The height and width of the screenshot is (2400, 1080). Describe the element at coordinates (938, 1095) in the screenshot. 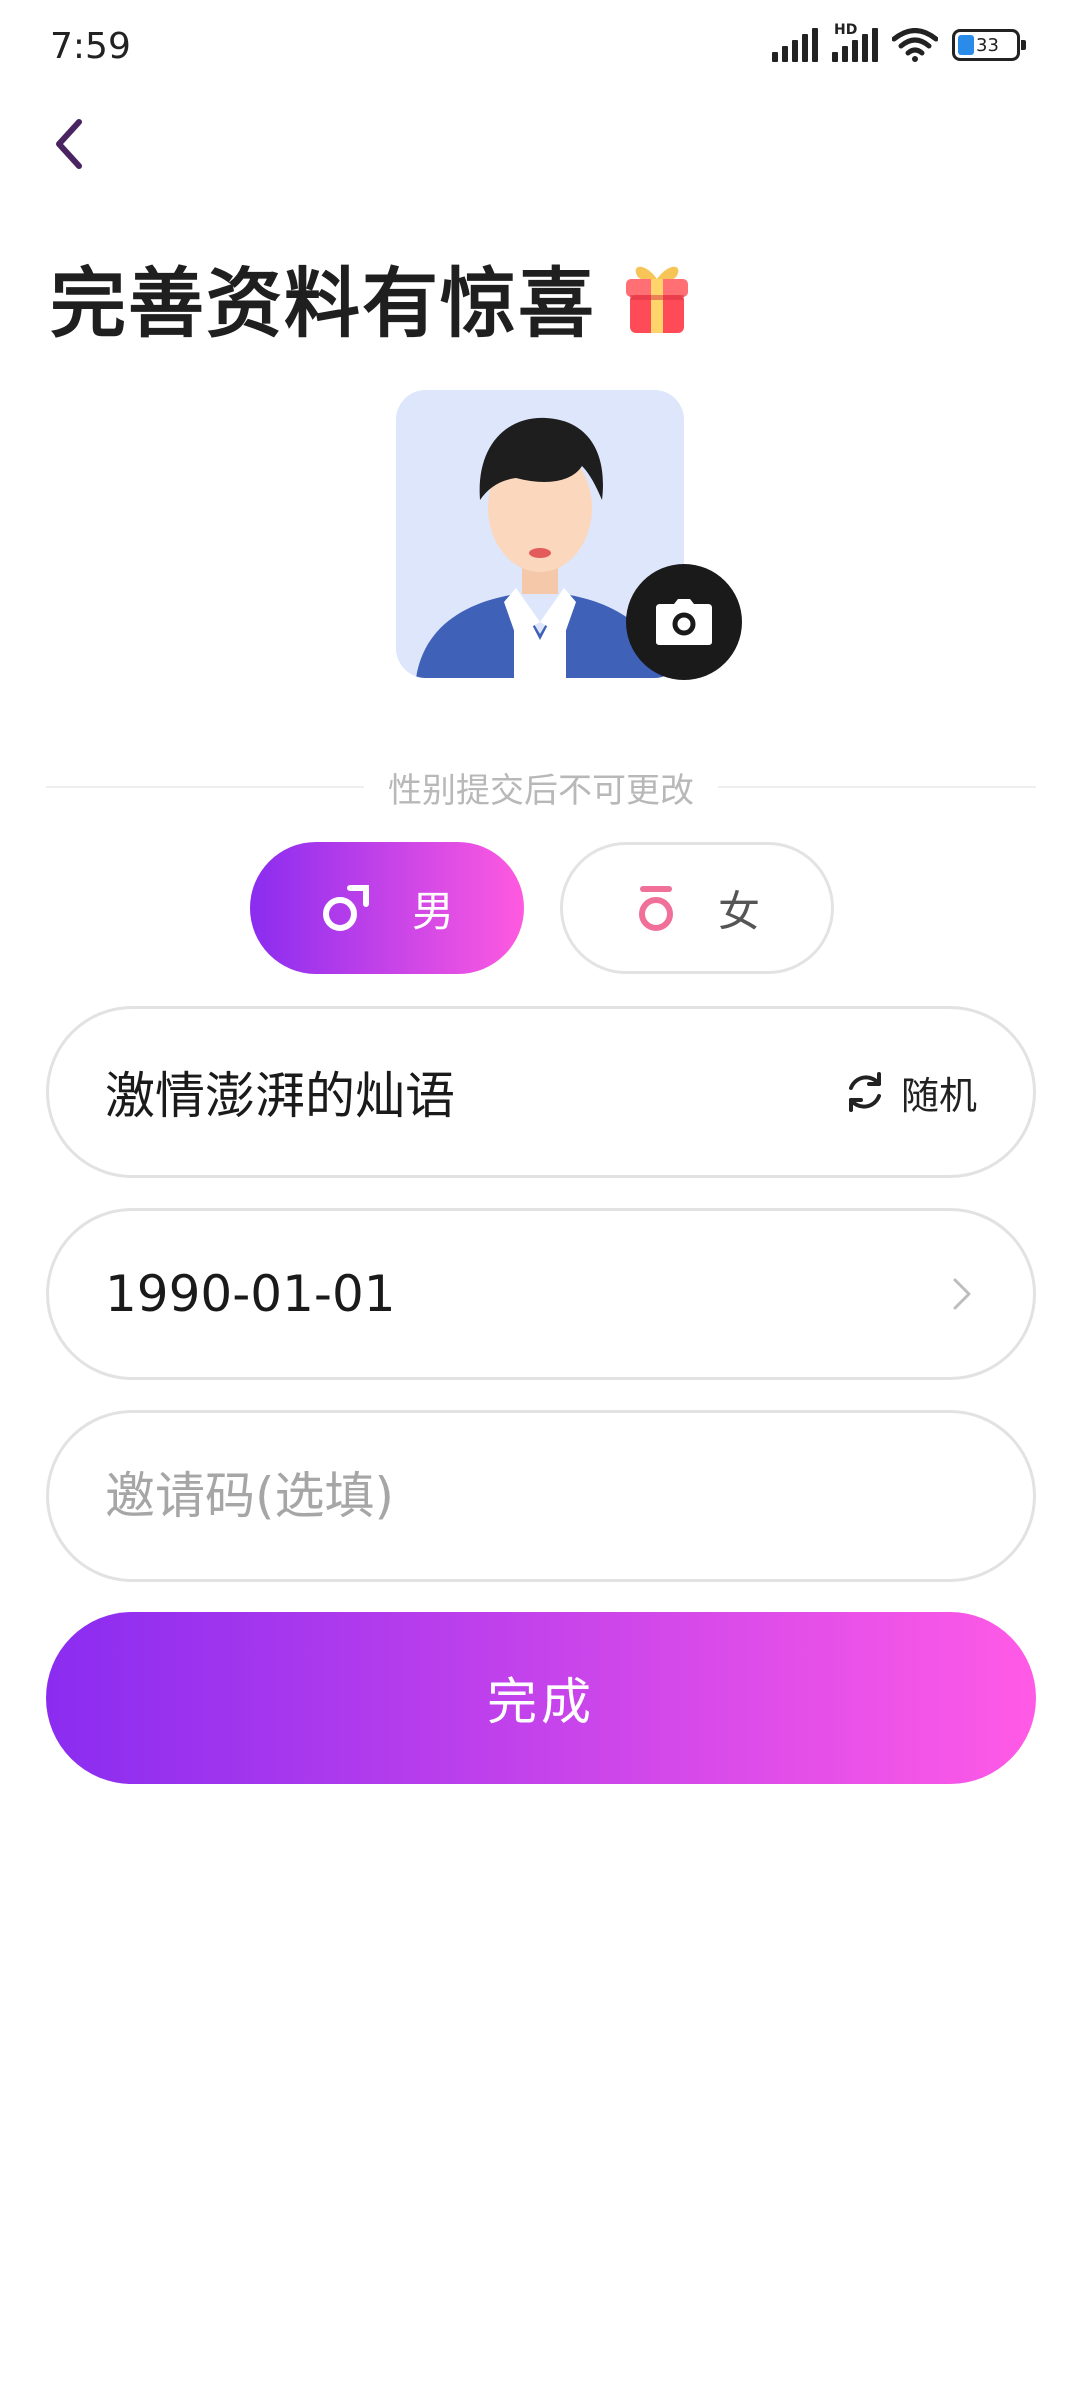

I see `random-label: 随机` at that location.